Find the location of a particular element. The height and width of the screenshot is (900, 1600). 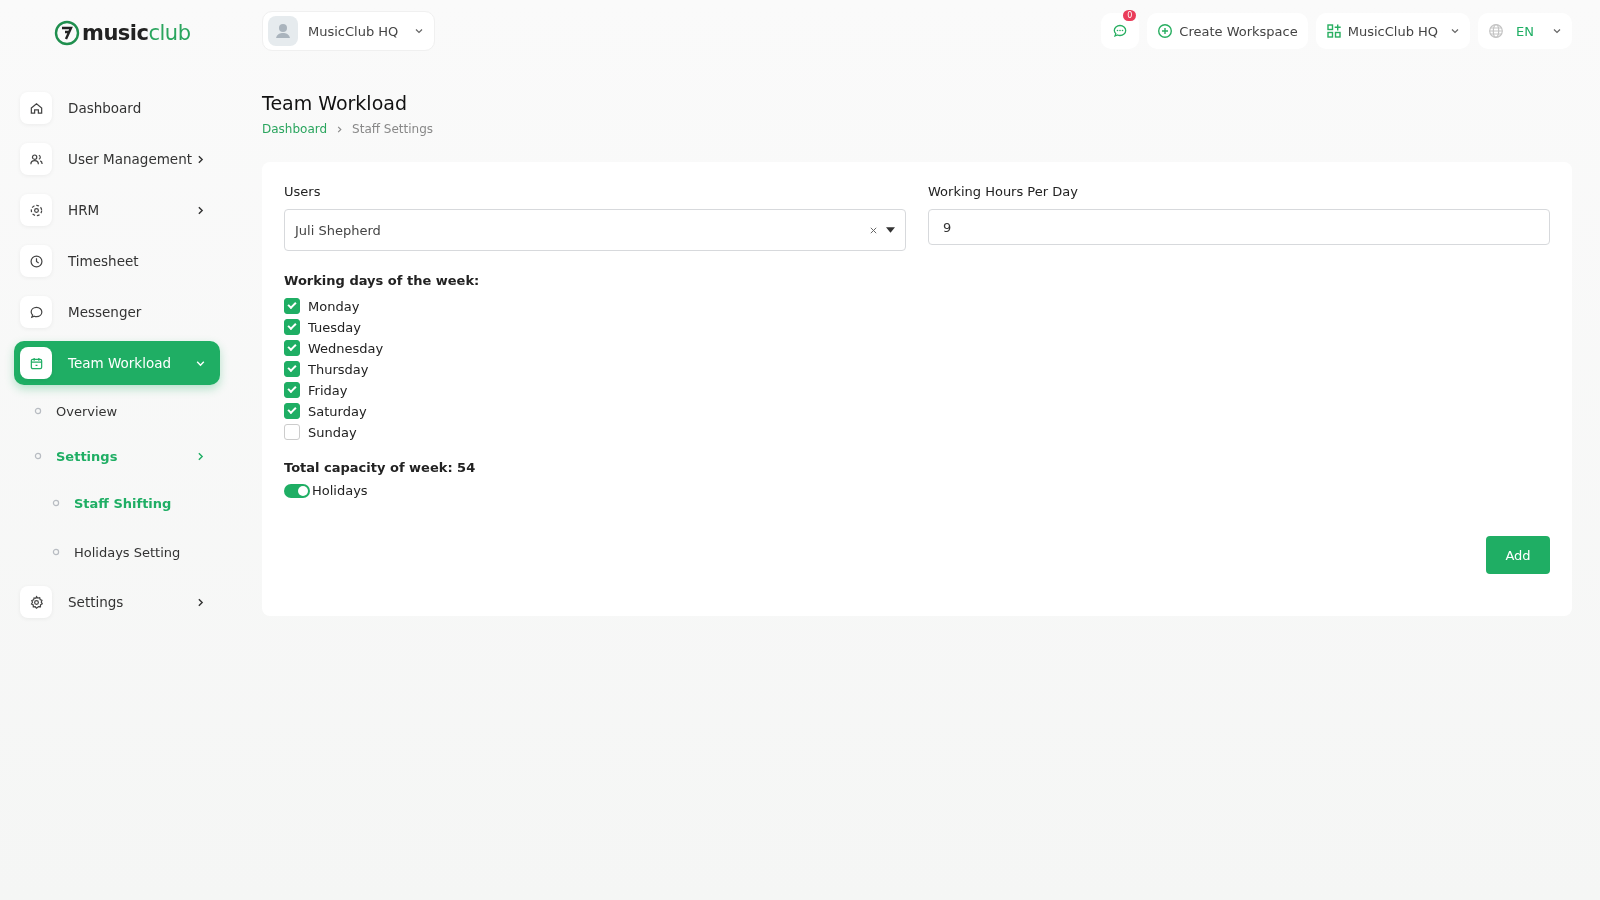

field-label: Working Hours Per Day is located at coordinates (1003, 191).